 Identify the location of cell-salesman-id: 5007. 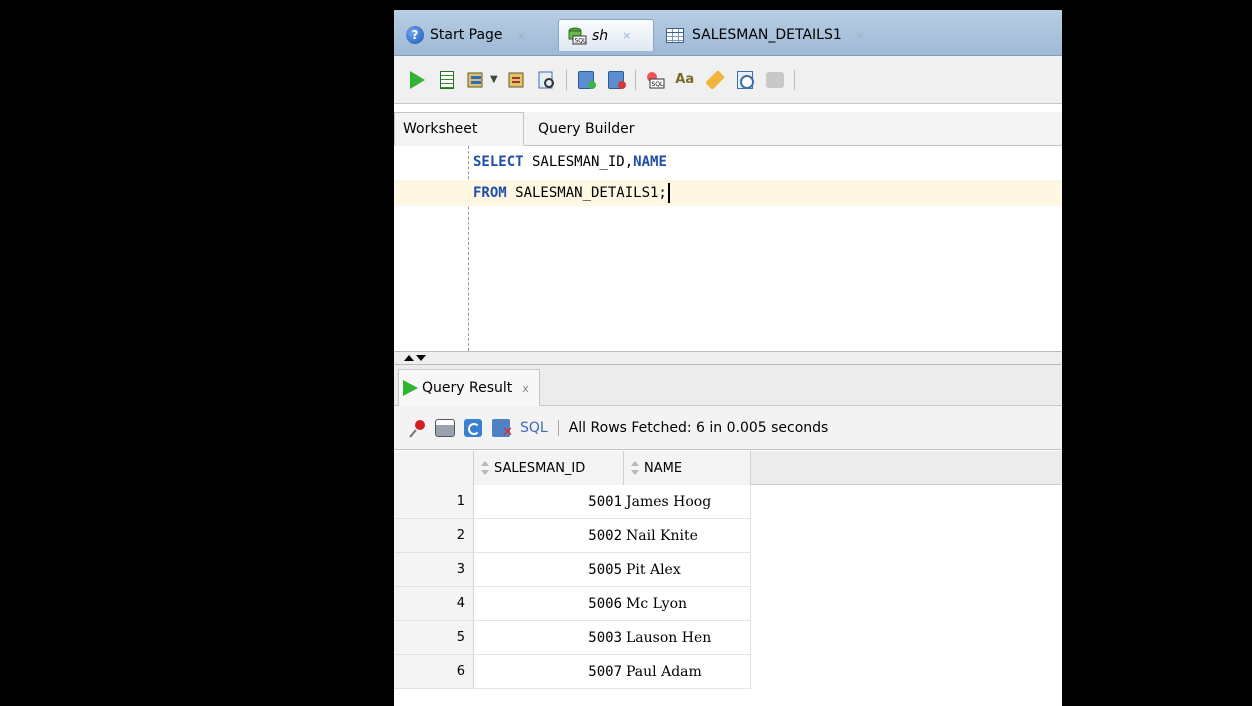
(549, 672).